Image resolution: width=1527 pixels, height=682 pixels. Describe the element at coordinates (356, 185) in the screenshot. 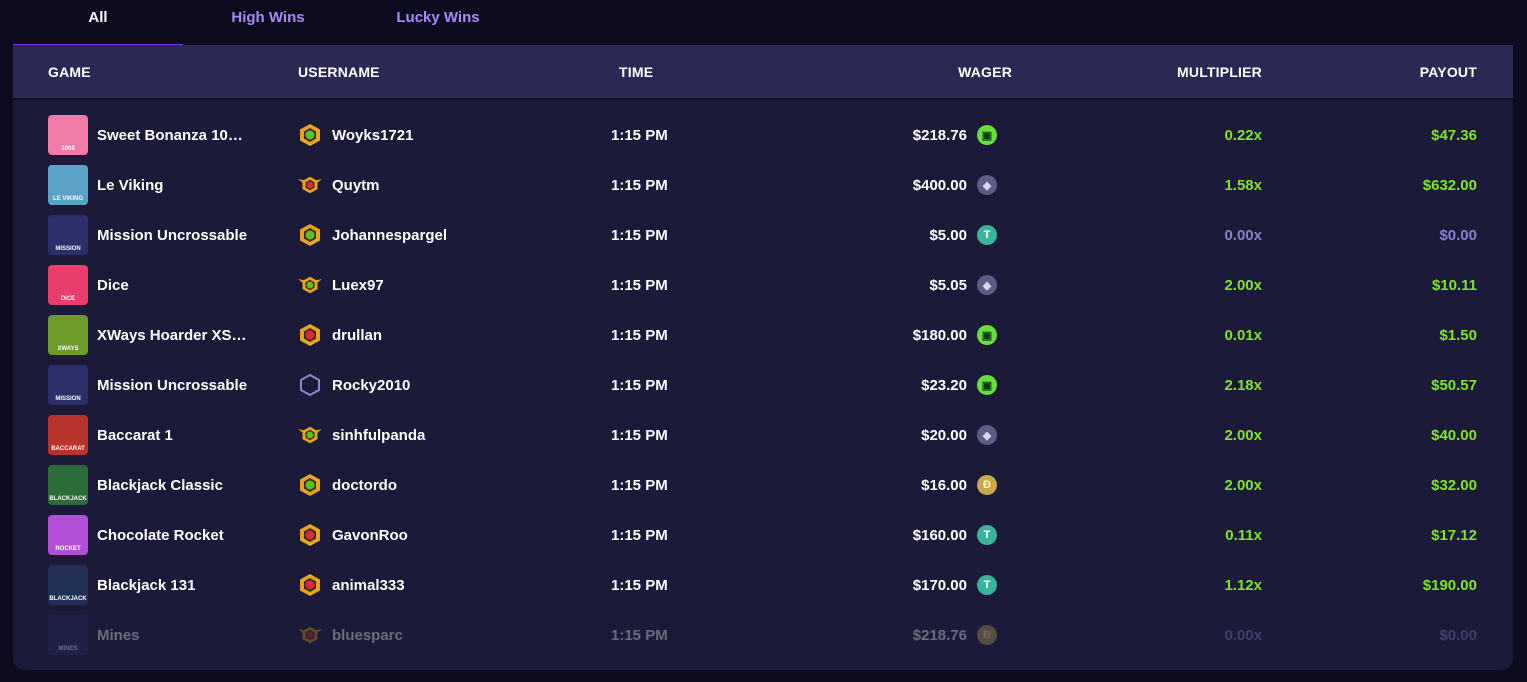

I see `username: Quytm` at that location.